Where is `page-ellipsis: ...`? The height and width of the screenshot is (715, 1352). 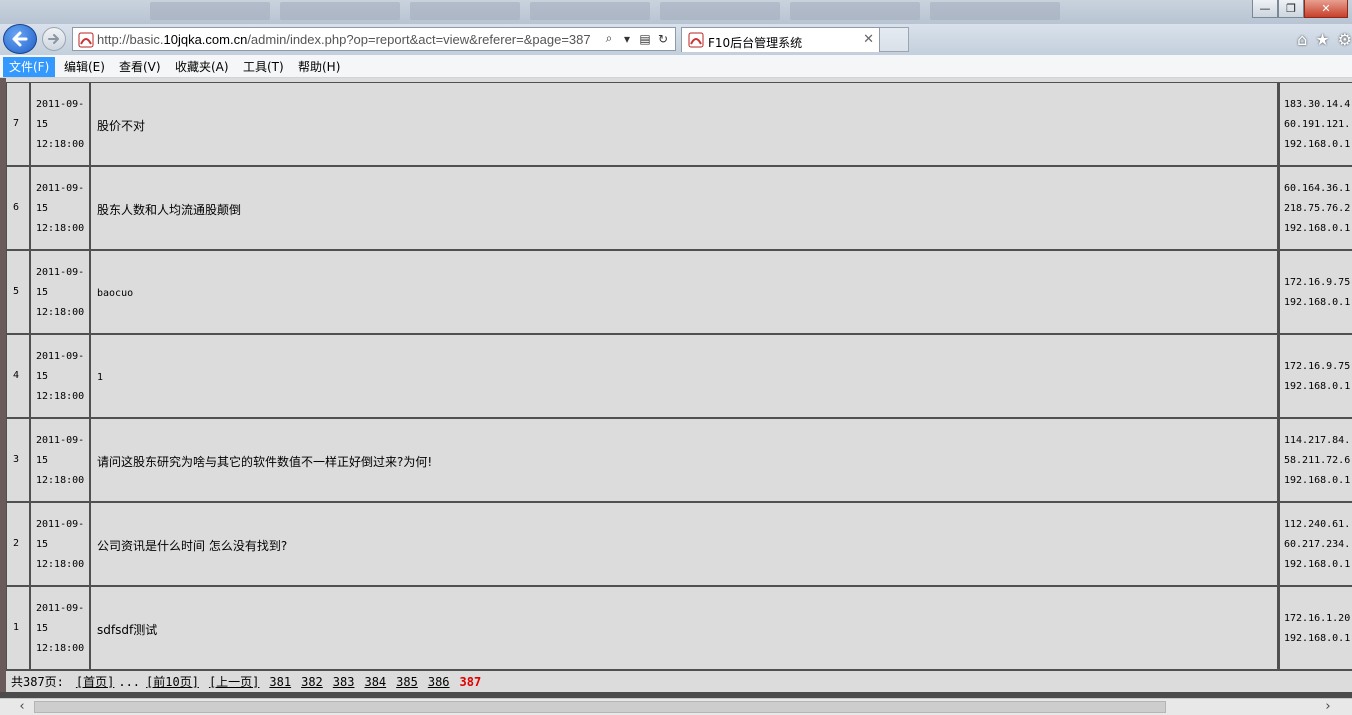
page-ellipsis: ... is located at coordinates (129, 681).